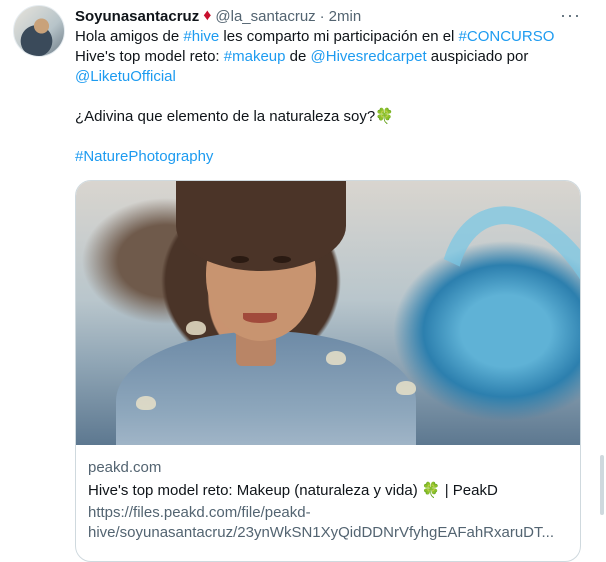 This screenshot has width=606, height=562. What do you see at coordinates (369, 56) in the screenshot?
I see `mention-link: @Hivesredcarpet` at bounding box center [369, 56].